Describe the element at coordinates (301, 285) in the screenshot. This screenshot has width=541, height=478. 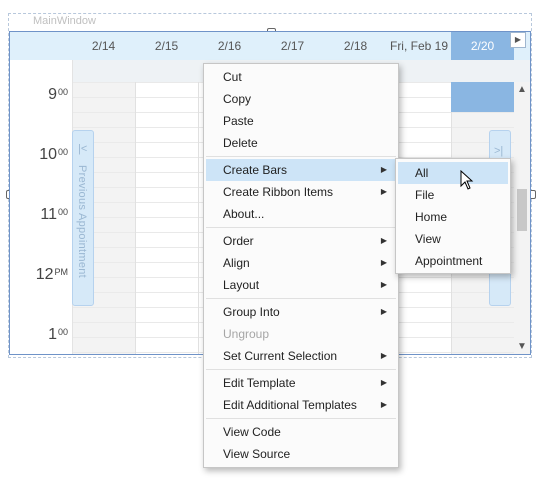
I see `menu-item-layout: Layout ▶` at that location.